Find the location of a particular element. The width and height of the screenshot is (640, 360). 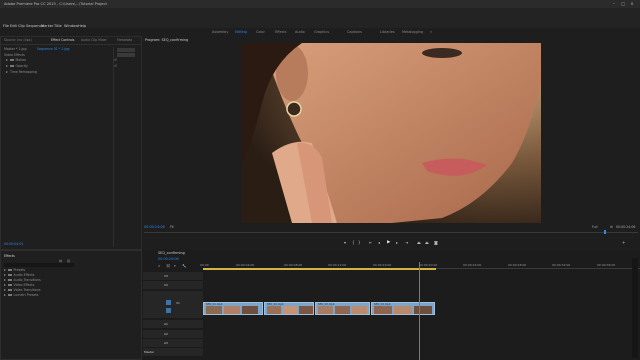

mini-timeline-clip is located at coordinates (126, 50).